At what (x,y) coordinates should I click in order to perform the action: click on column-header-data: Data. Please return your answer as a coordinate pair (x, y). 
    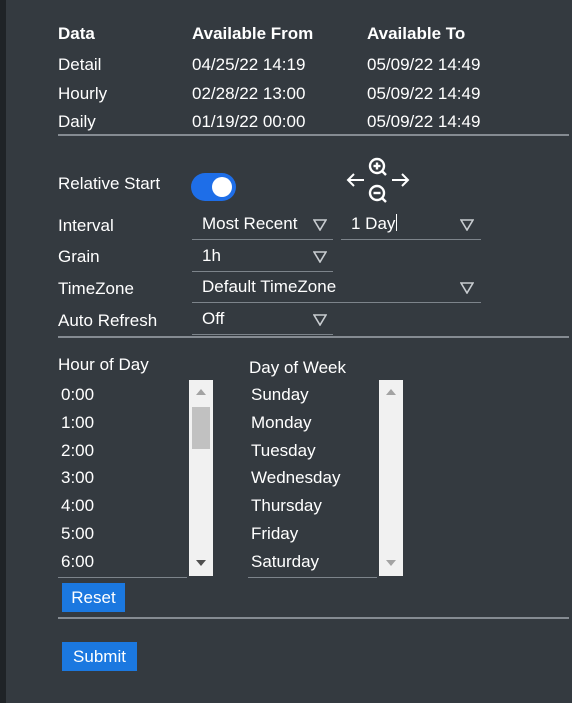
    Looking at the image, I should click on (76, 33).